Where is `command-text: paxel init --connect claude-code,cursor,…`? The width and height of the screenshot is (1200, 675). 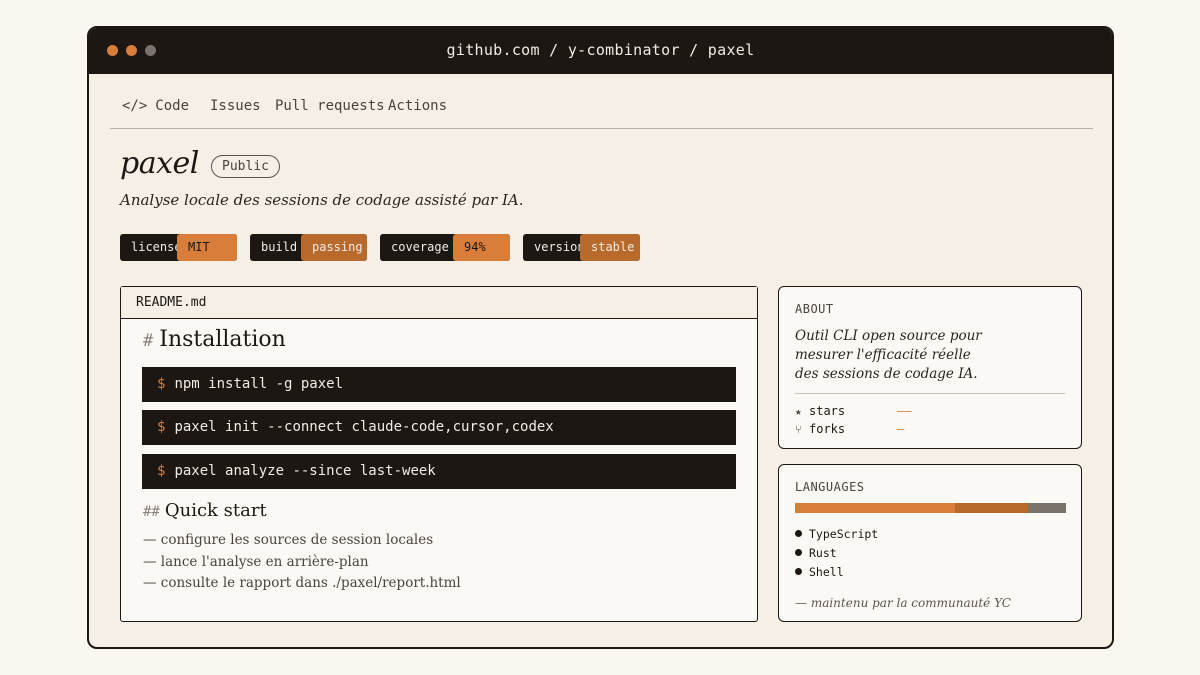 command-text: paxel init --connect claude-code,cursor,… is located at coordinates (364, 427).